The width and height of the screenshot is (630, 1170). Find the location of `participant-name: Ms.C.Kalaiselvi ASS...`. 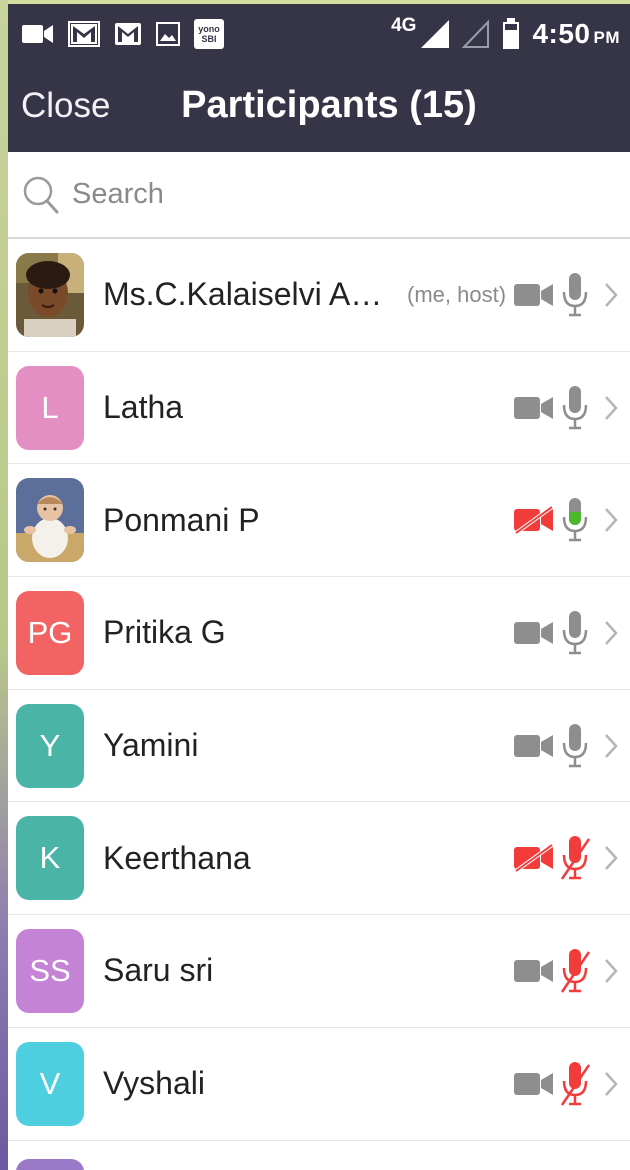

participant-name: Ms.C.Kalaiselvi ASS... is located at coordinates (248, 294).